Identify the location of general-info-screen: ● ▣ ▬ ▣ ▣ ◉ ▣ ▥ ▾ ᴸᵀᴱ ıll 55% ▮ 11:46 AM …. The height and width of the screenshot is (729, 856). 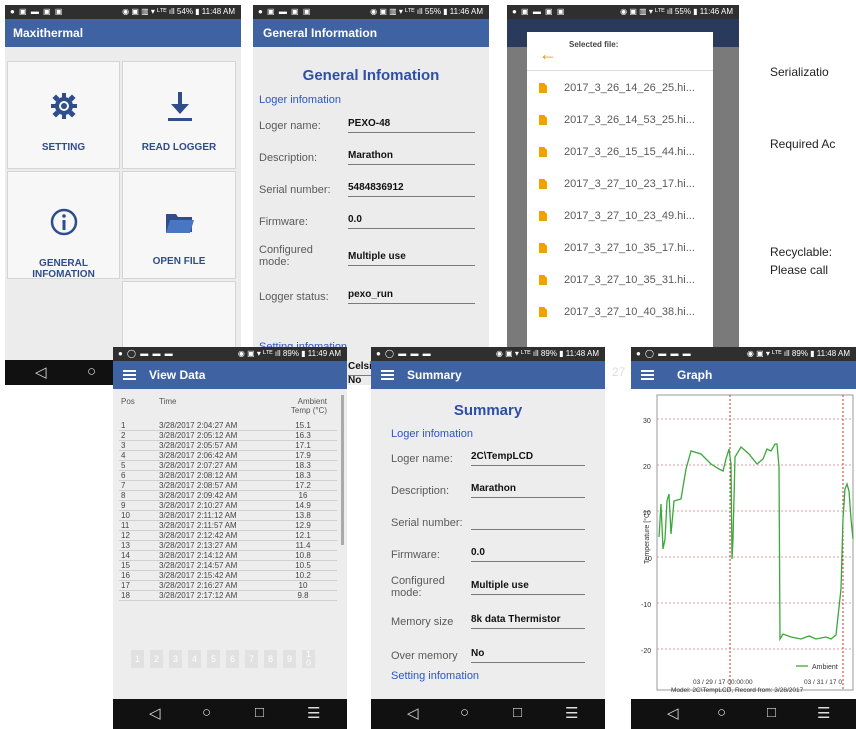
(371, 195).